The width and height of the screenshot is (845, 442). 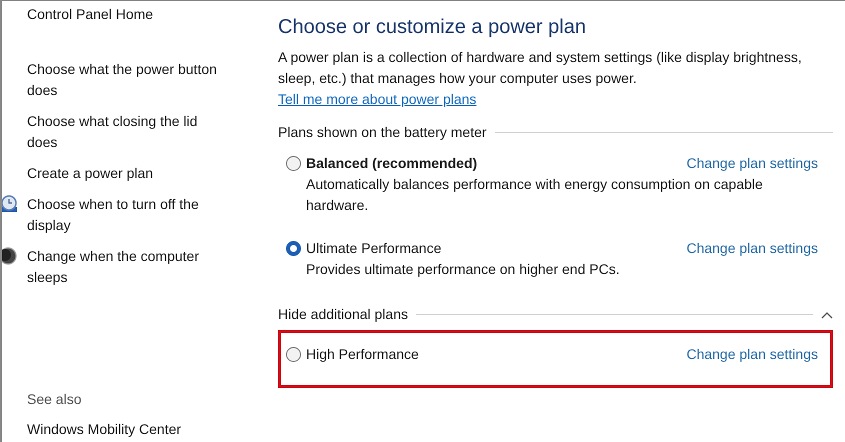 What do you see at coordinates (127, 80) in the screenshot?
I see `sidebar-link: Choose what the power button does` at bounding box center [127, 80].